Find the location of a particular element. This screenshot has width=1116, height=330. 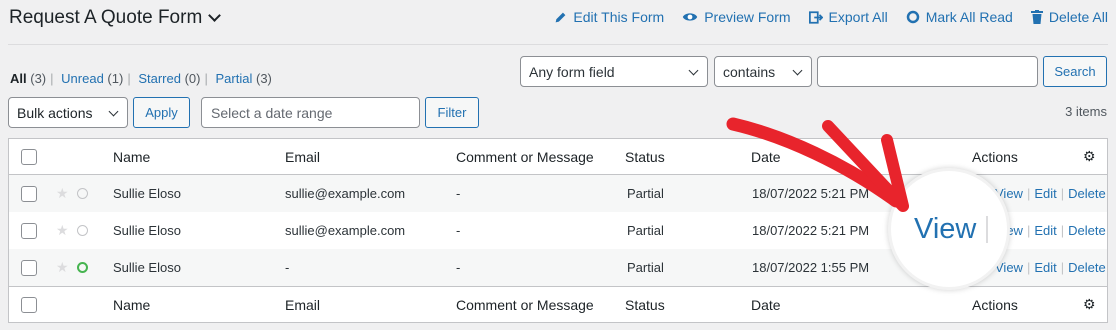

form-title: Request A Quote Form is located at coordinates (115, 18).